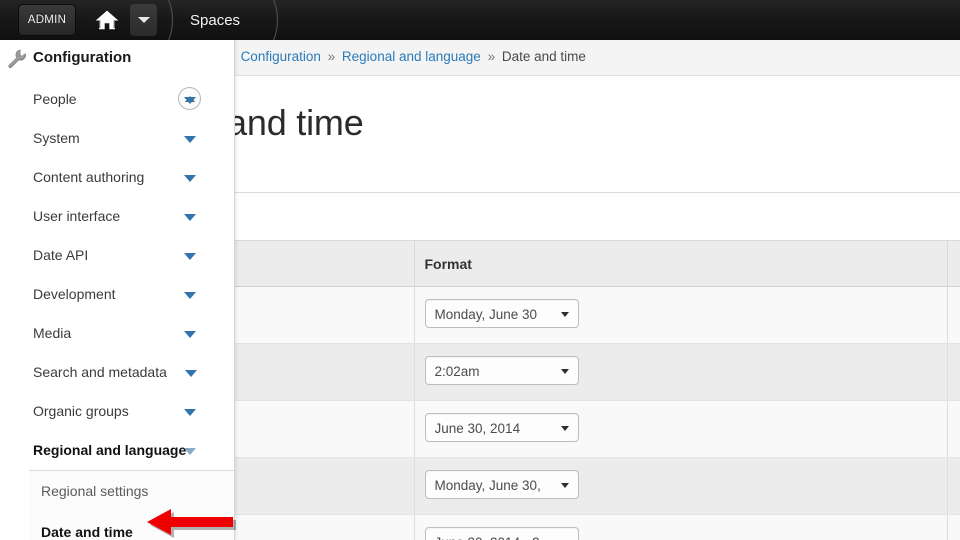  What do you see at coordinates (87, 532) in the screenshot?
I see `sidebar-item-label: Date and time` at bounding box center [87, 532].